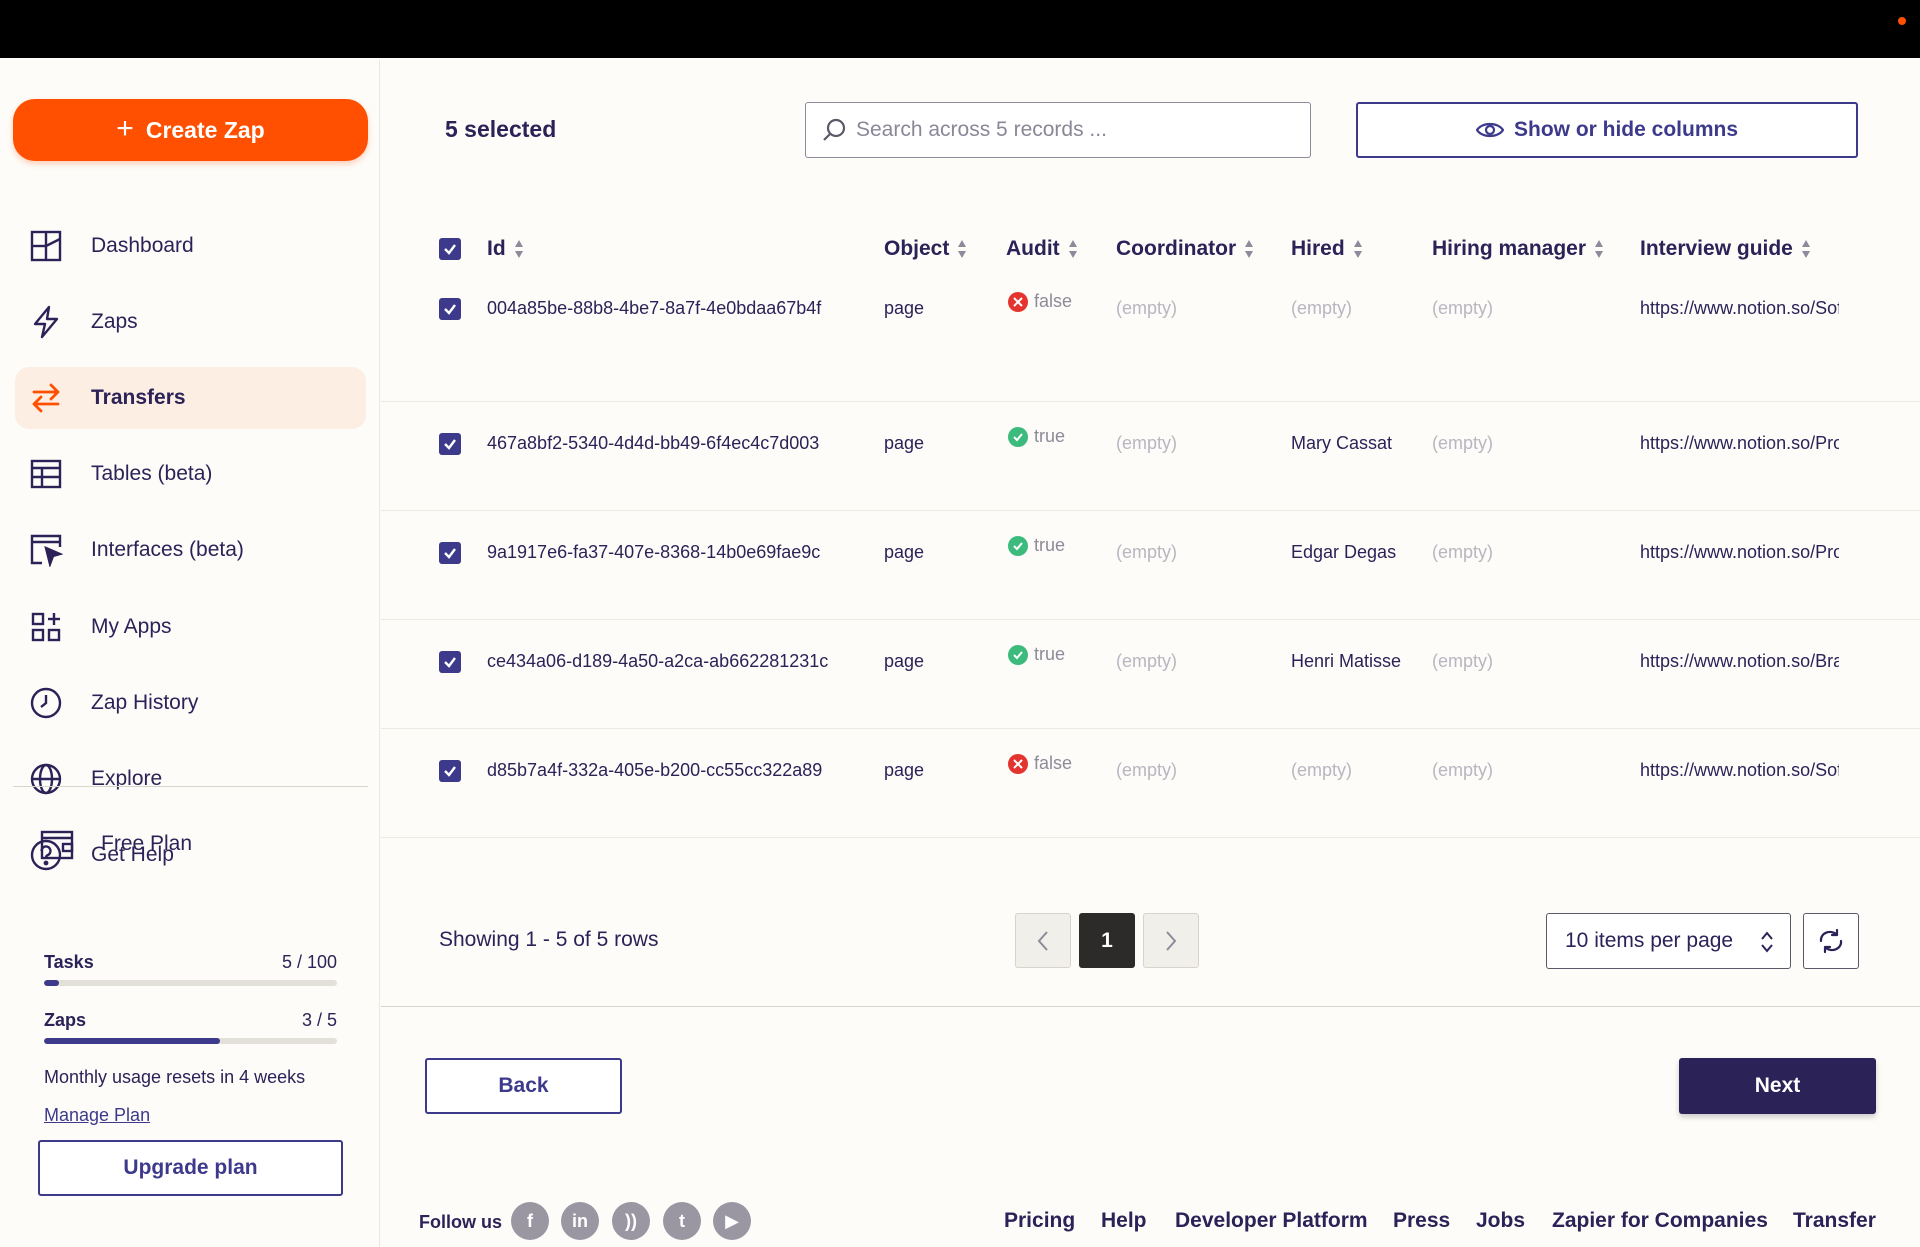 The height and width of the screenshot is (1247, 1920). What do you see at coordinates (190, 322) in the screenshot?
I see `sidebar-item-zaps: Zaps` at bounding box center [190, 322].